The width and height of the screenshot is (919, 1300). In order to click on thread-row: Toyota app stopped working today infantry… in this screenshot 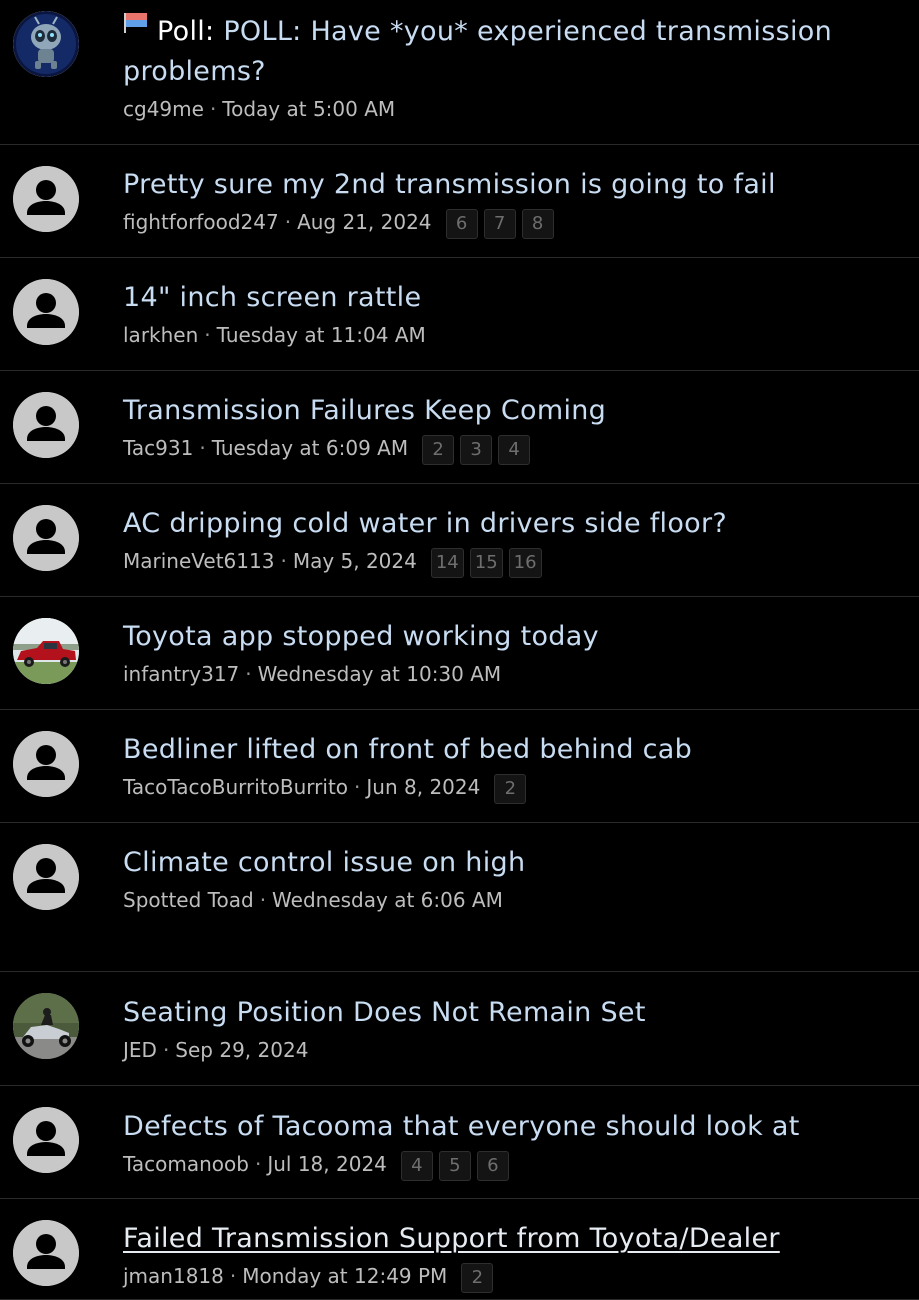, I will do `click(459, 653)`.